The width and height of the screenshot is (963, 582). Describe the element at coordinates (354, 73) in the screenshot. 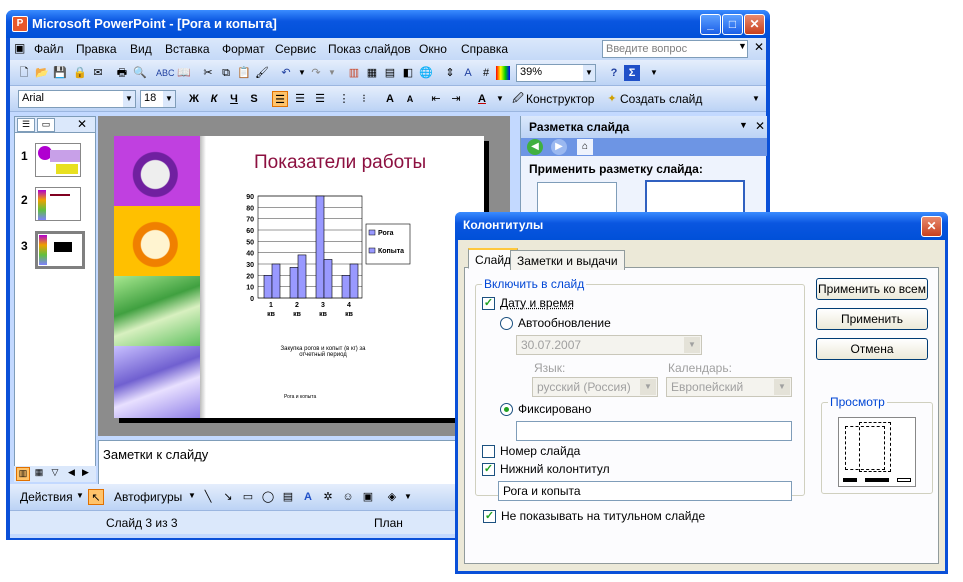

I see `chart-icon: ▥` at that location.